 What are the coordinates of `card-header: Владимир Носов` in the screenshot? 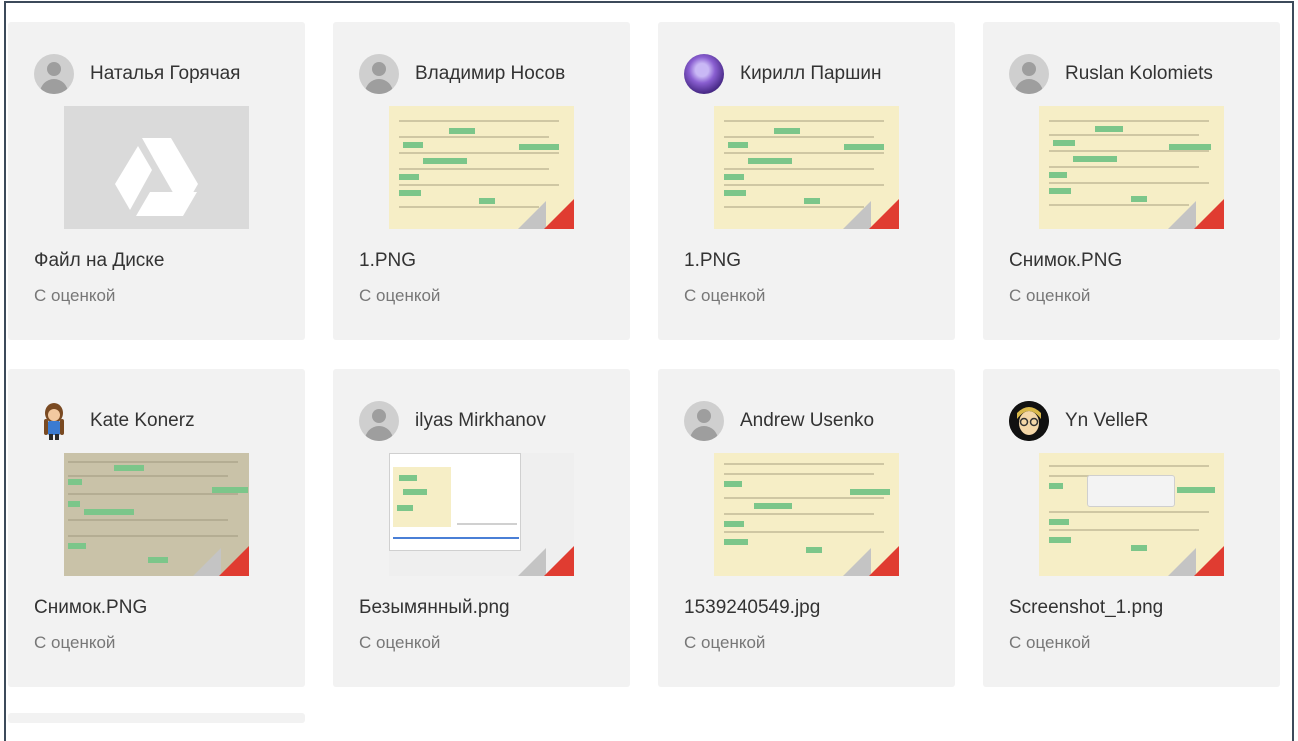 It's located at (462, 74).